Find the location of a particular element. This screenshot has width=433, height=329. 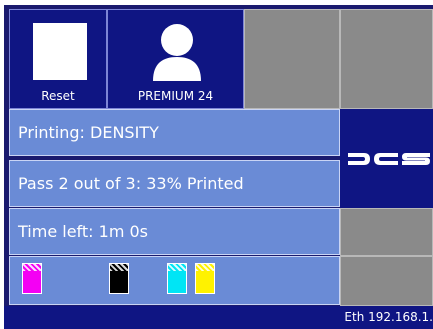

ink-levels-row is located at coordinates (174, 280).